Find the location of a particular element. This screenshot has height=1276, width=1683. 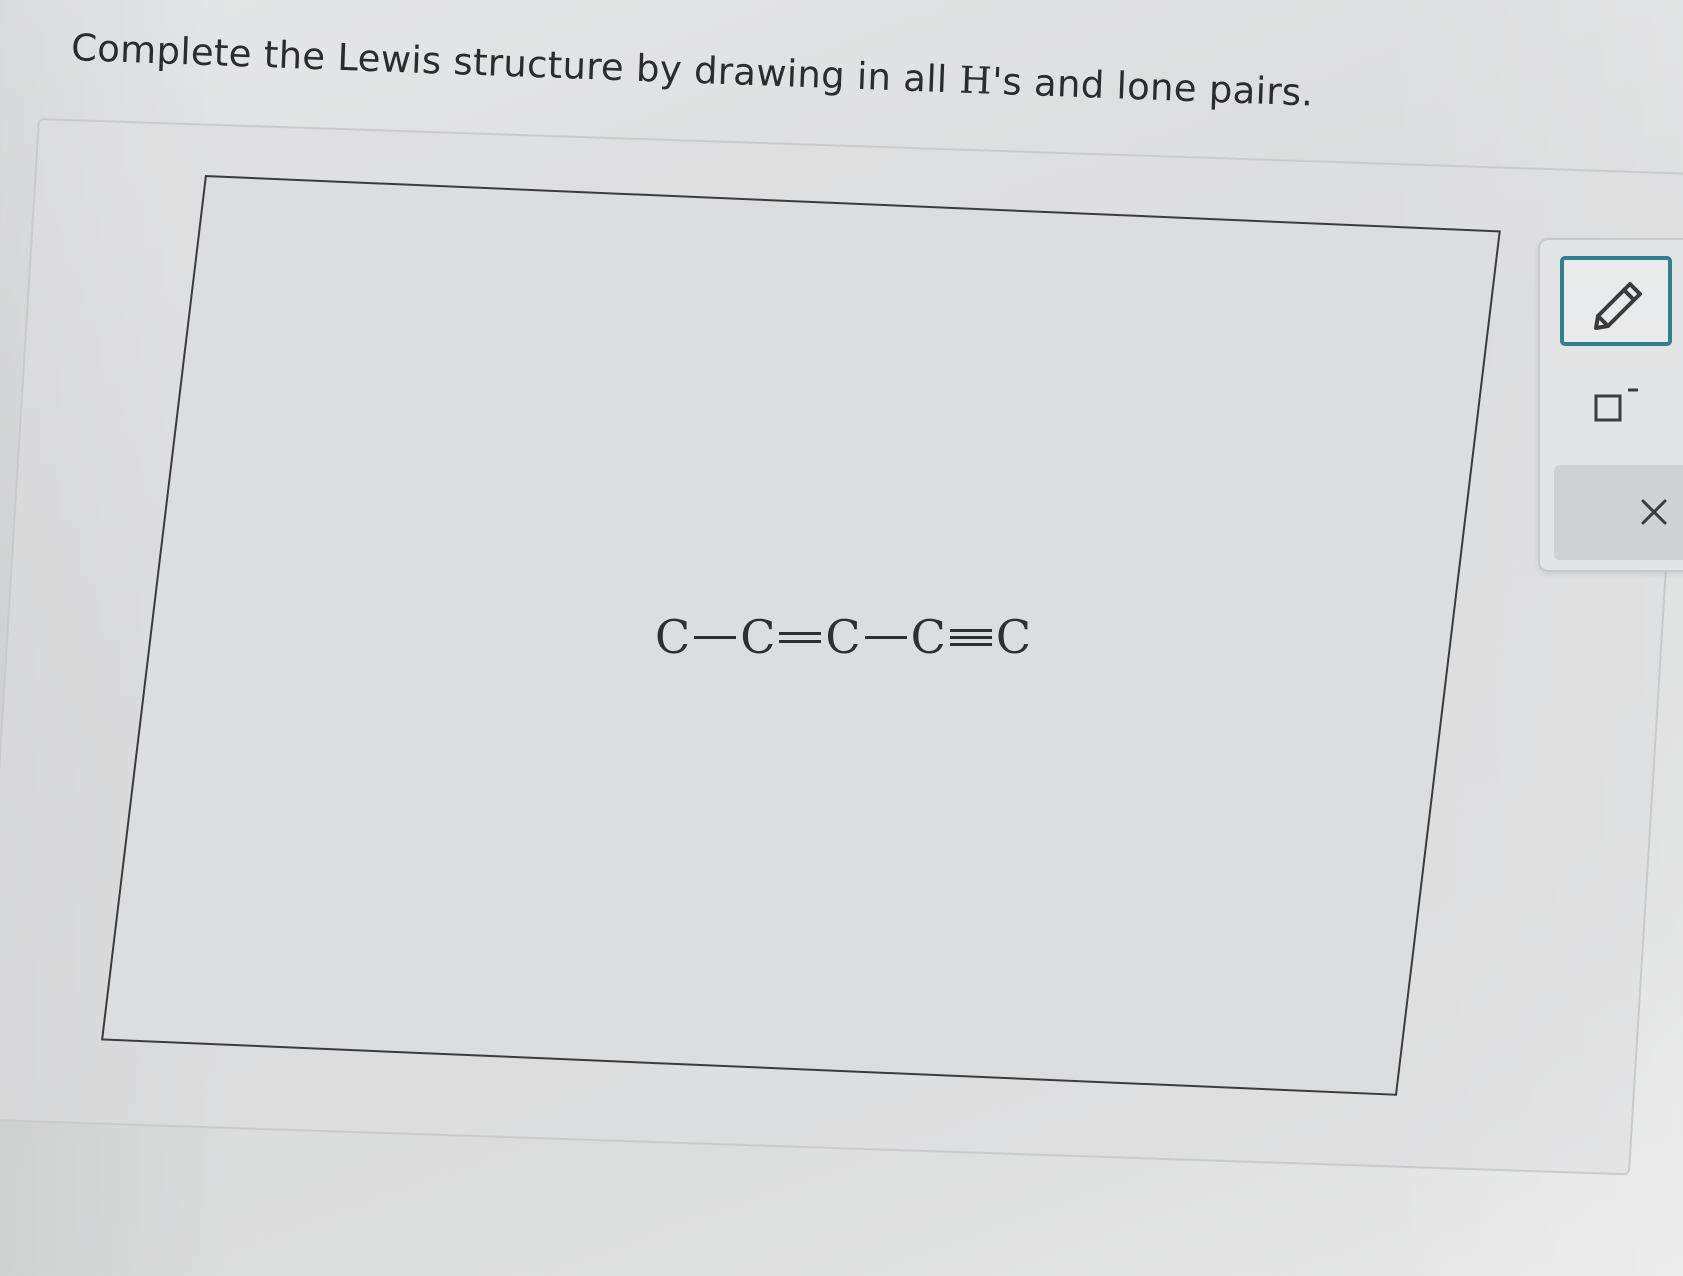

drawing-toolbar is located at coordinates (1610, 405).